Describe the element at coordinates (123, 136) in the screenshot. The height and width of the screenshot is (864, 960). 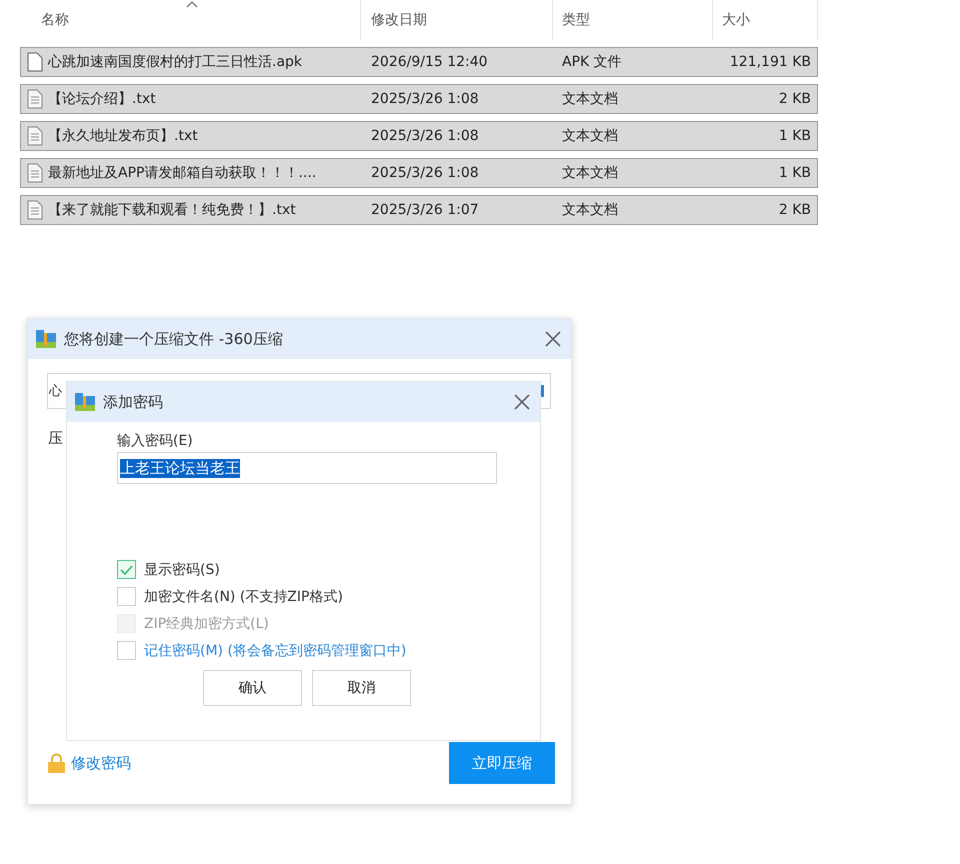
I see `file-name: 【永久地址发布页】.txt` at that location.